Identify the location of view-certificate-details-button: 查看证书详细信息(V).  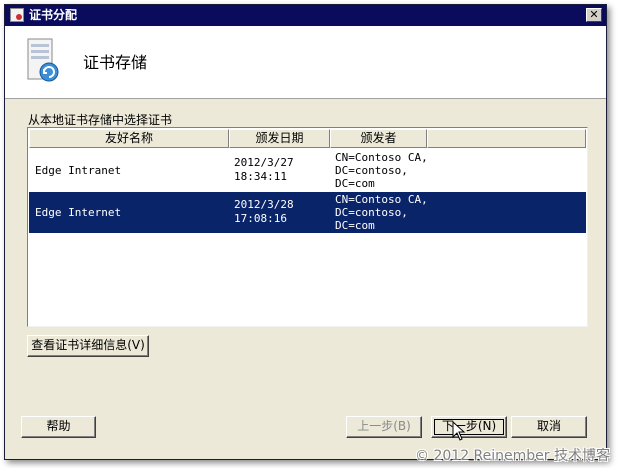
(88, 346).